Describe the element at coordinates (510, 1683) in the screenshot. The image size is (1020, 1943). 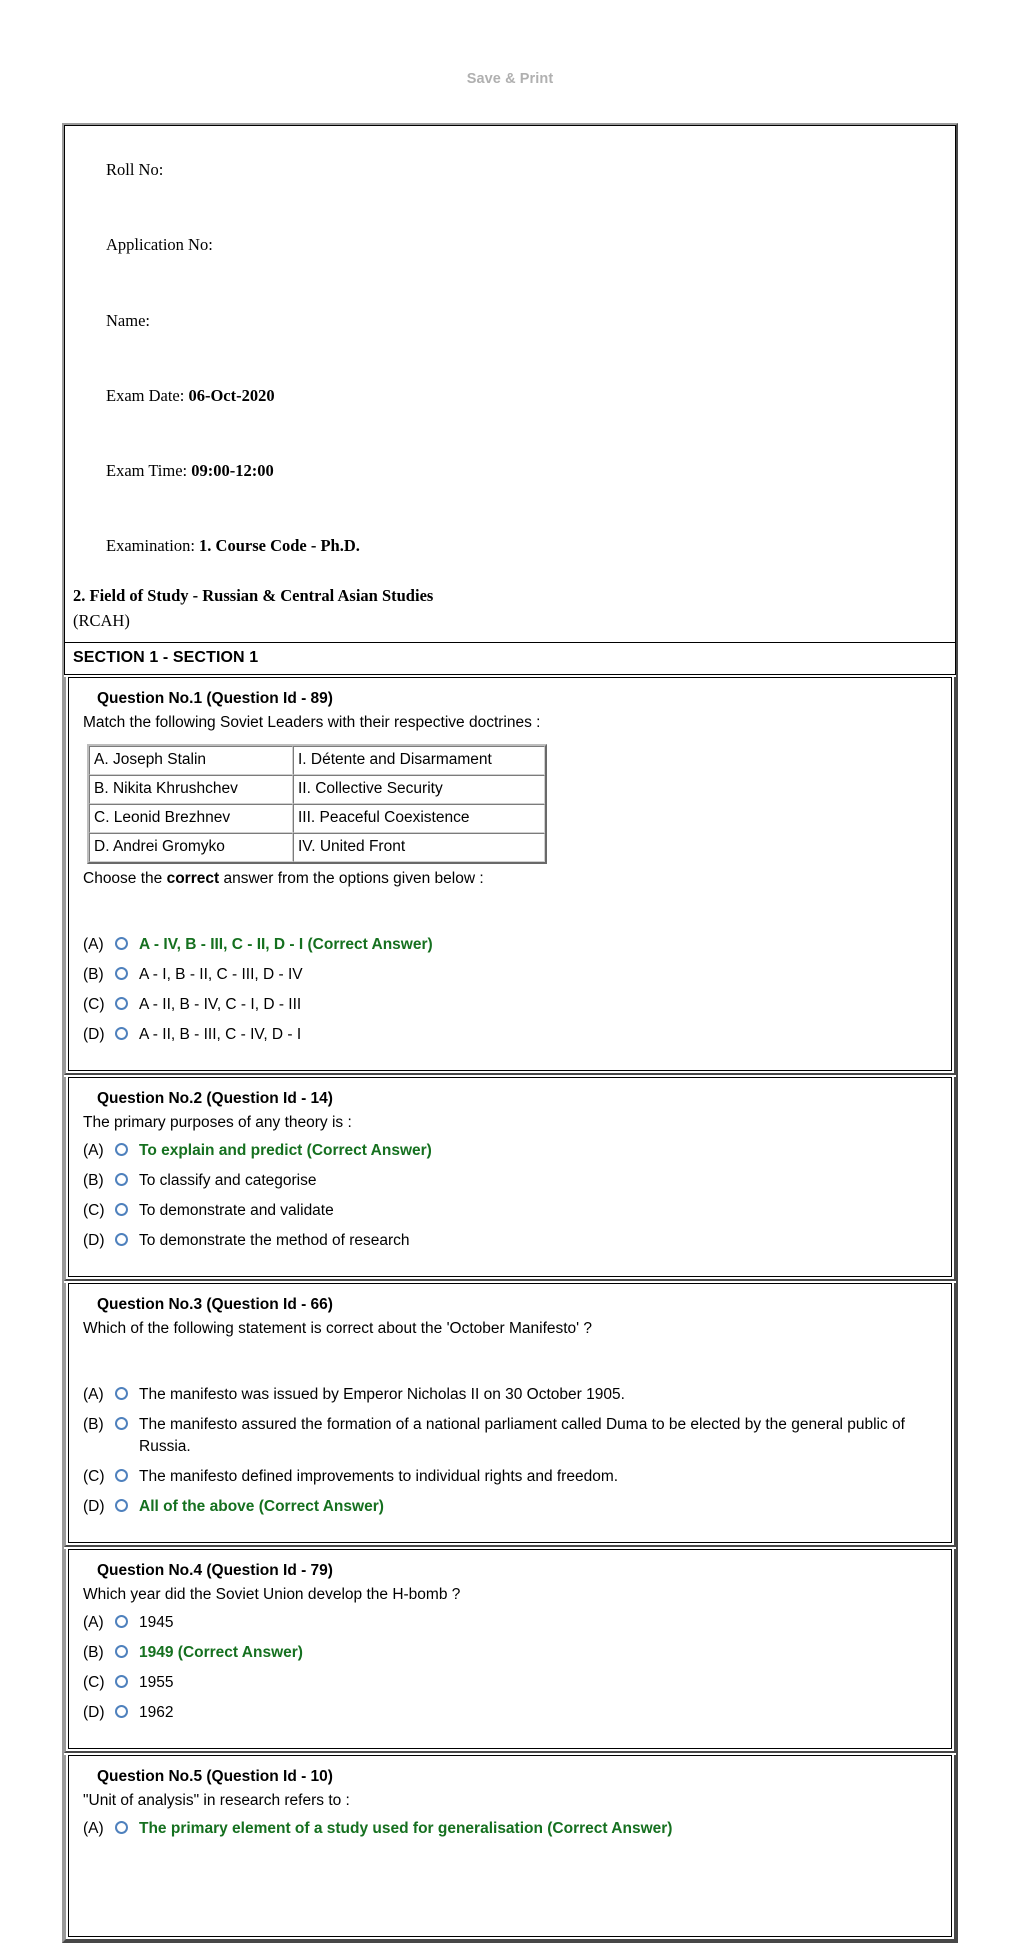
I see `option-row: (C) 1955` at that location.